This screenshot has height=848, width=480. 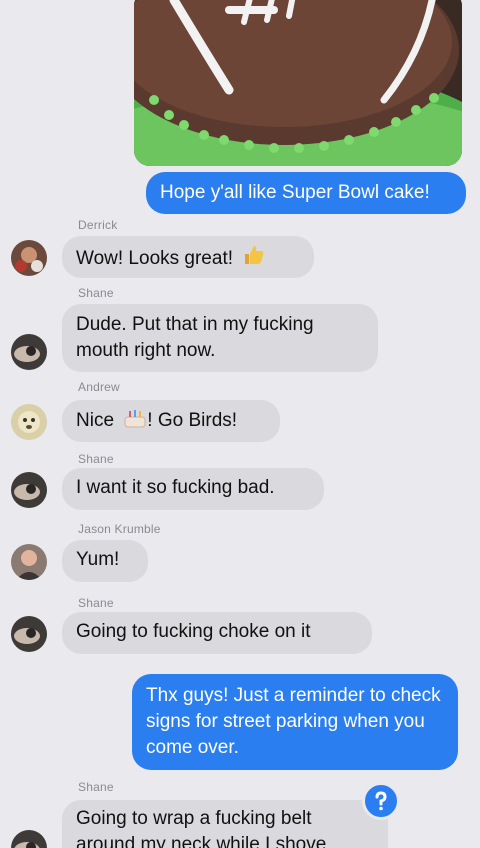 What do you see at coordinates (381, 801) in the screenshot?
I see `question-mark-reaction-icon` at bounding box center [381, 801].